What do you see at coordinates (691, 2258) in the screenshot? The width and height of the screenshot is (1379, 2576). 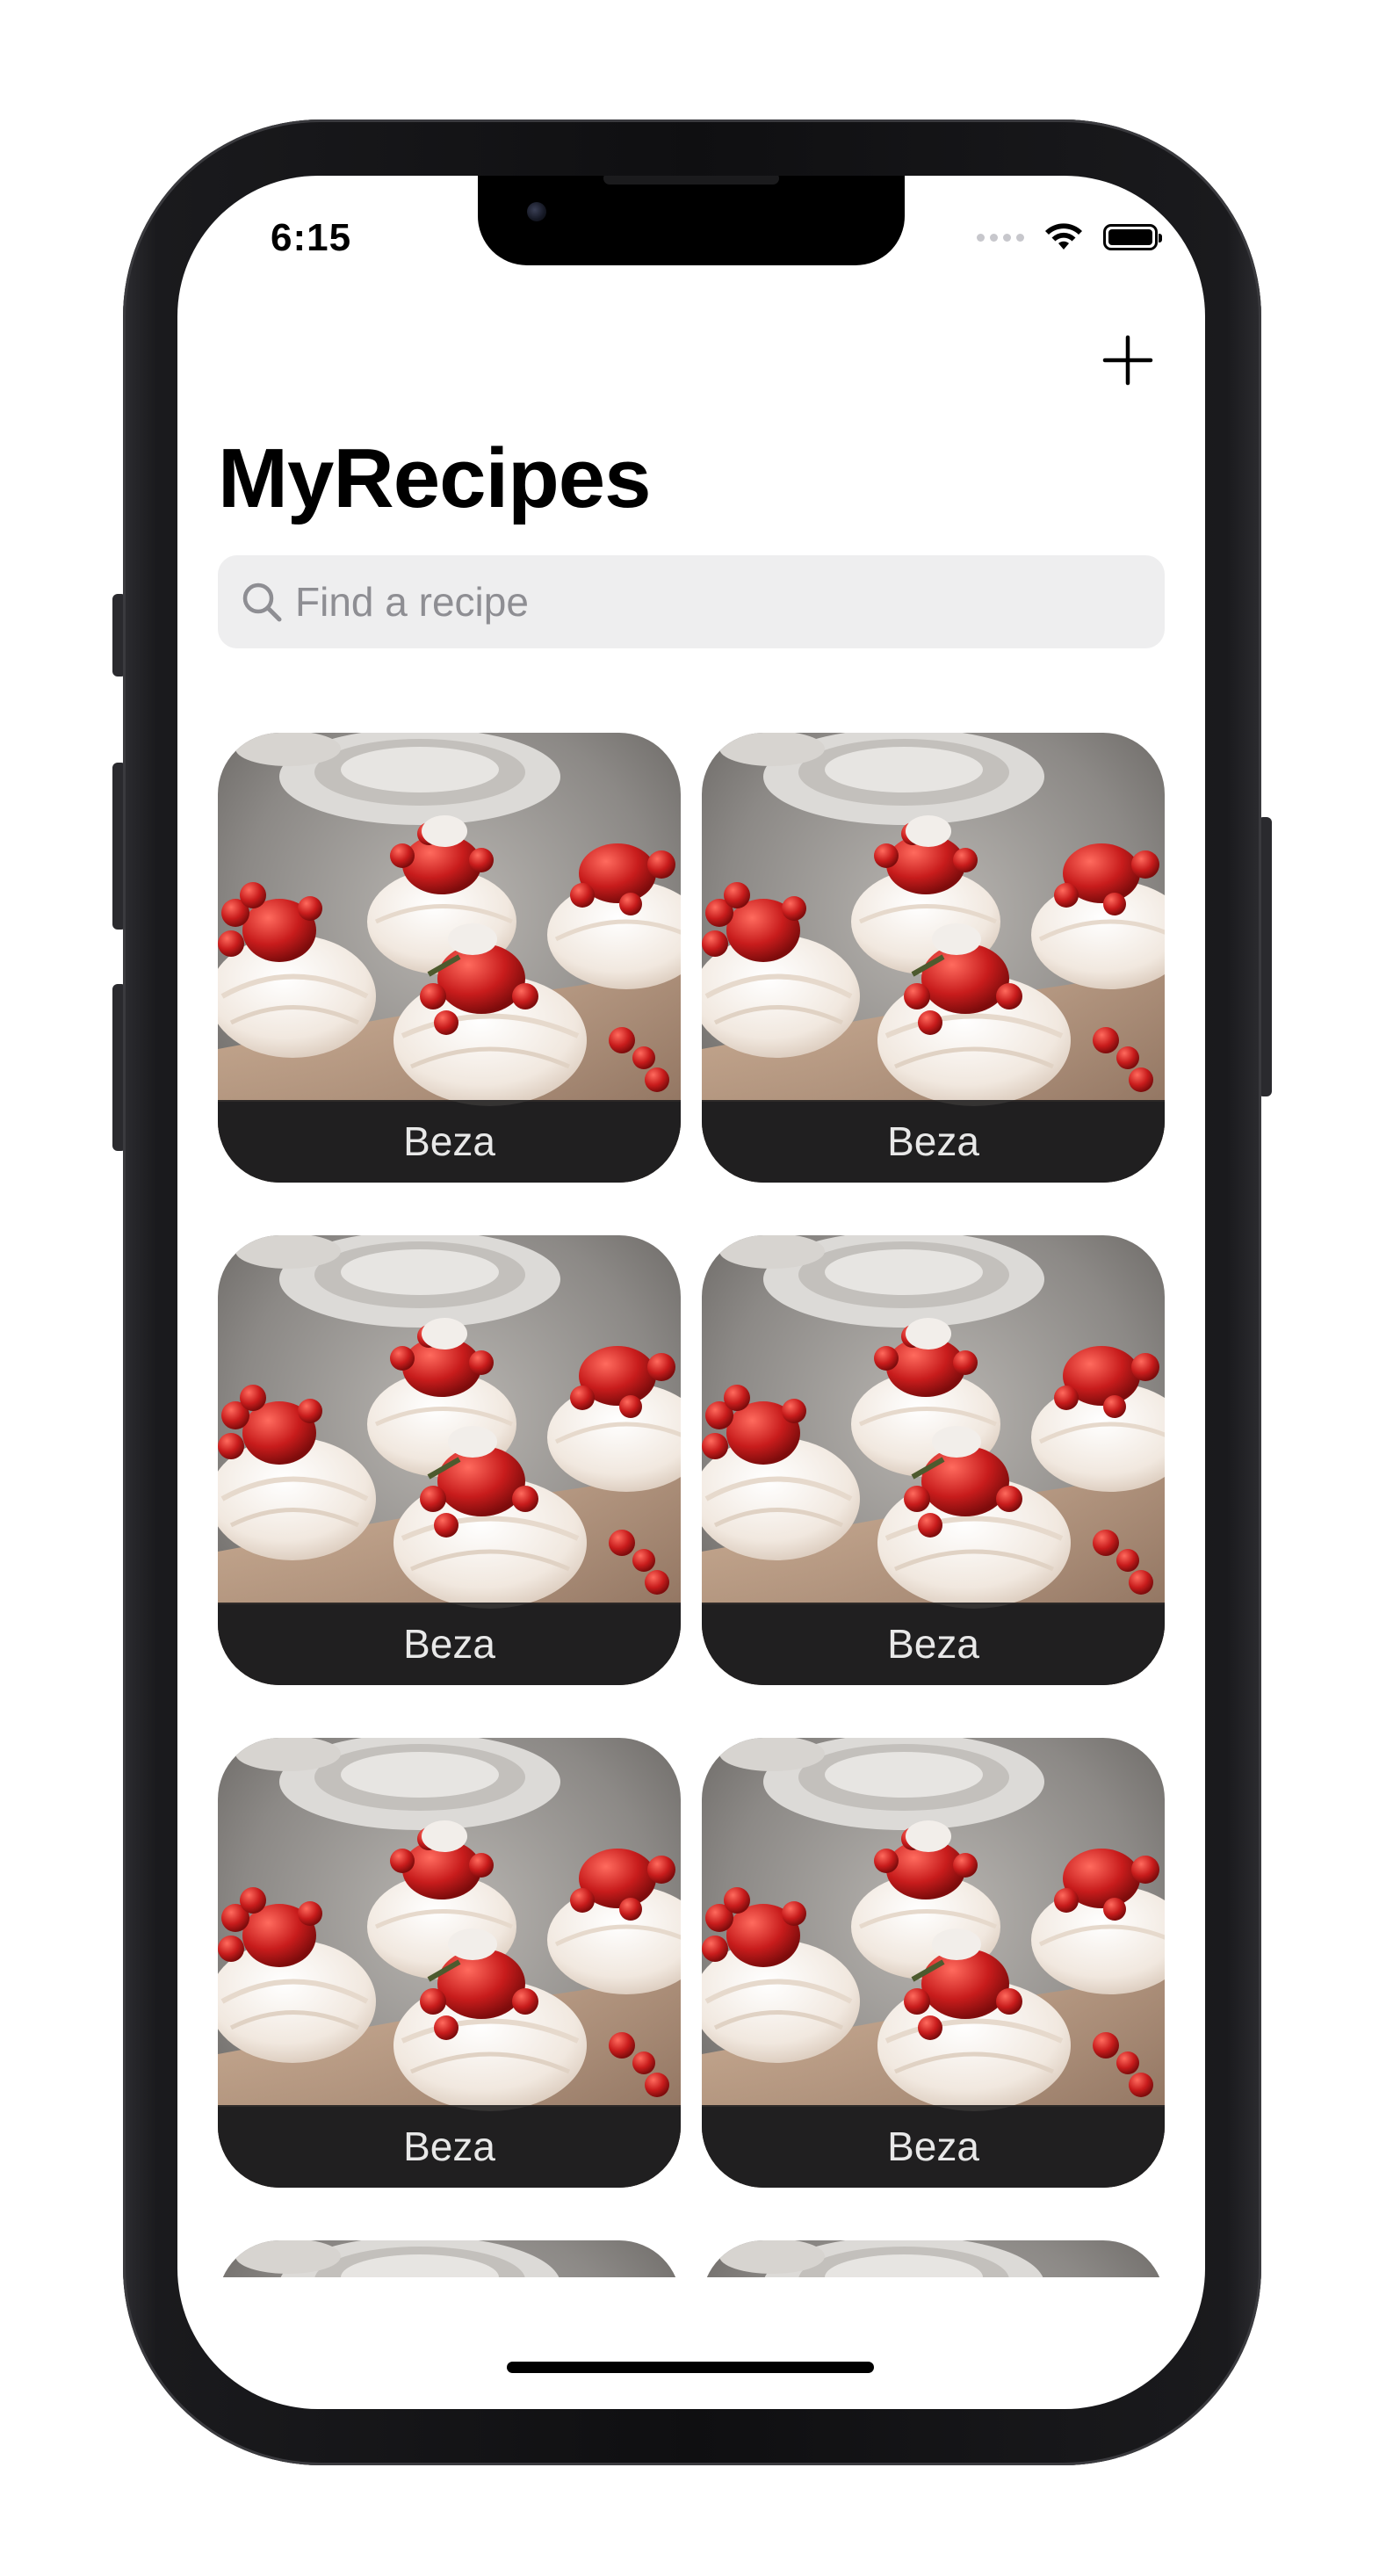 I see `clipped-row` at bounding box center [691, 2258].